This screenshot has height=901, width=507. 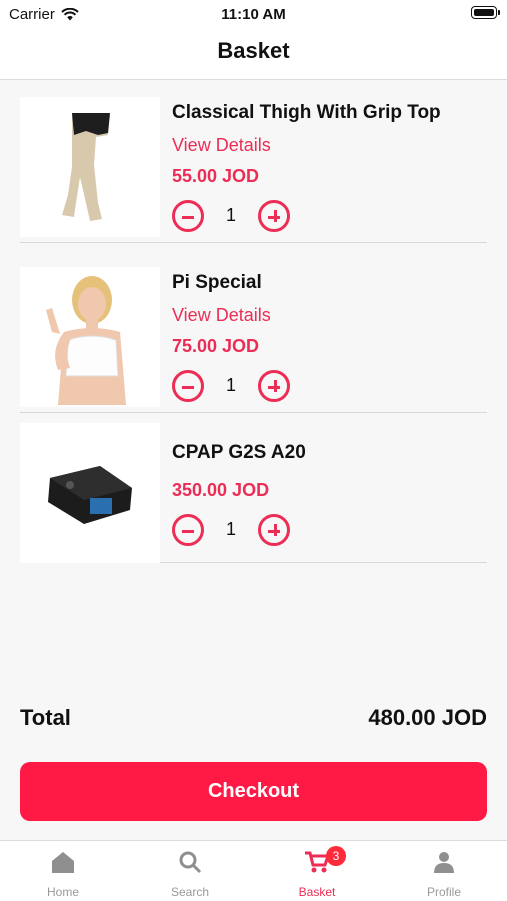 I want to click on item-name: Pi Special, so click(x=217, y=282).